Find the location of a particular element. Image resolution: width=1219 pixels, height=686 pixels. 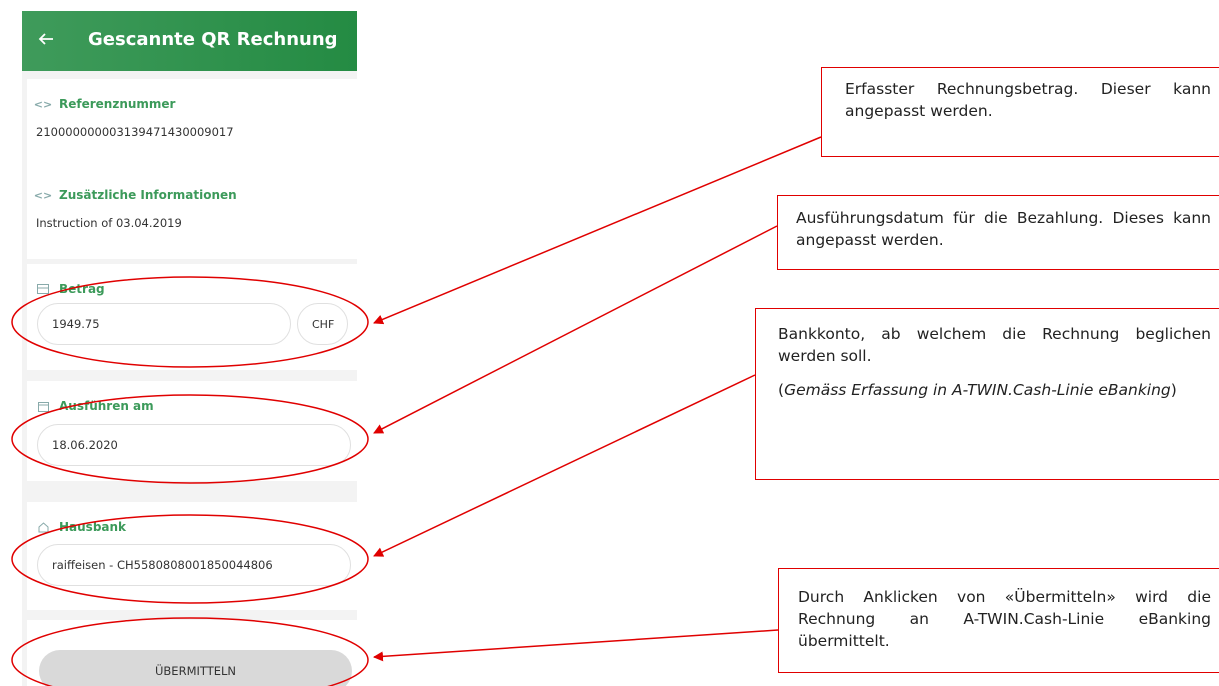

arrow-submit is located at coordinates (576, 645).